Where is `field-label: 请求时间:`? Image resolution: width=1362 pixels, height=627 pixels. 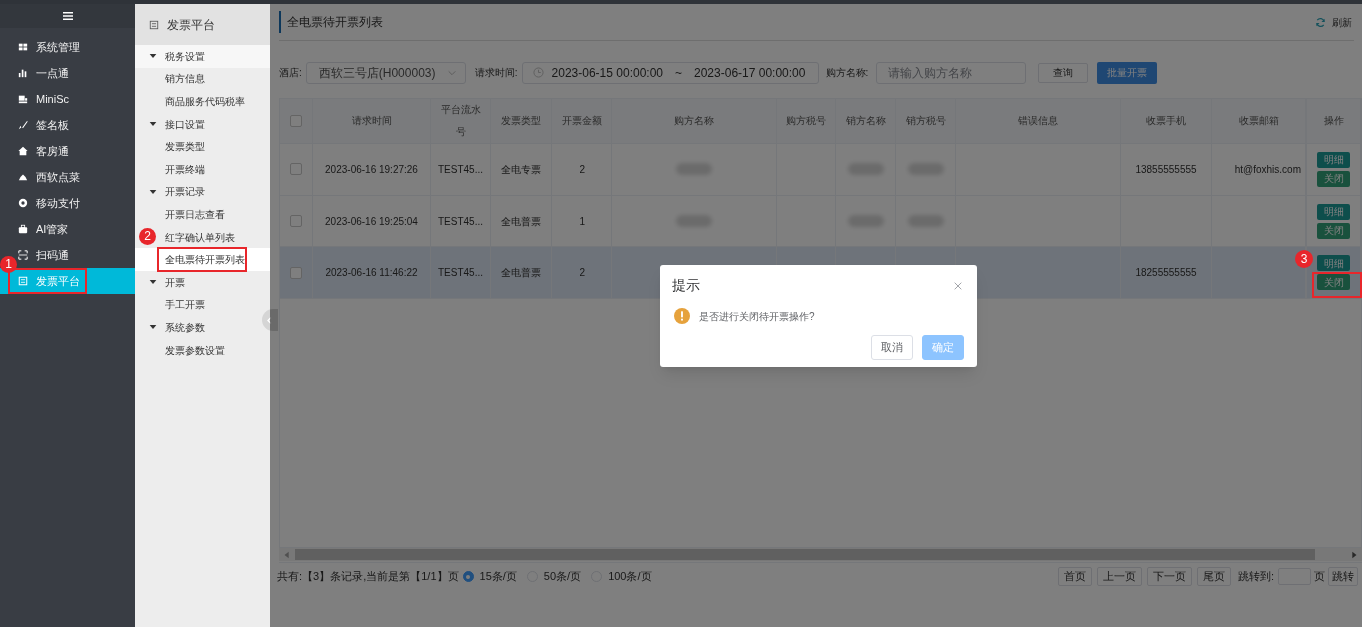
field-label: 请求时间: is located at coordinates (496, 73).